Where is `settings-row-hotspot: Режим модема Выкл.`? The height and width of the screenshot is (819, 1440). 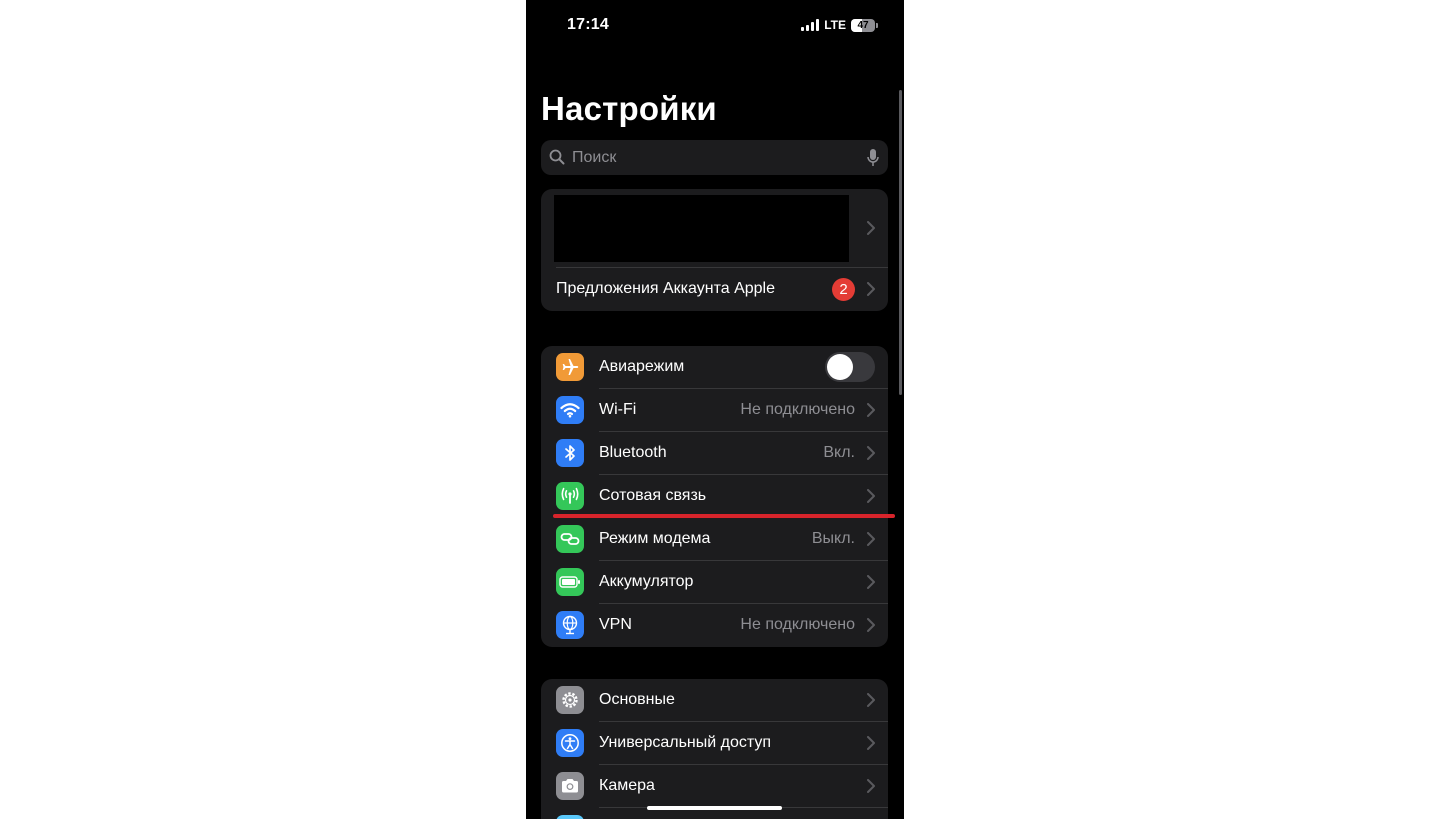 settings-row-hotspot: Режим модема Выкл. is located at coordinates (714, 539).